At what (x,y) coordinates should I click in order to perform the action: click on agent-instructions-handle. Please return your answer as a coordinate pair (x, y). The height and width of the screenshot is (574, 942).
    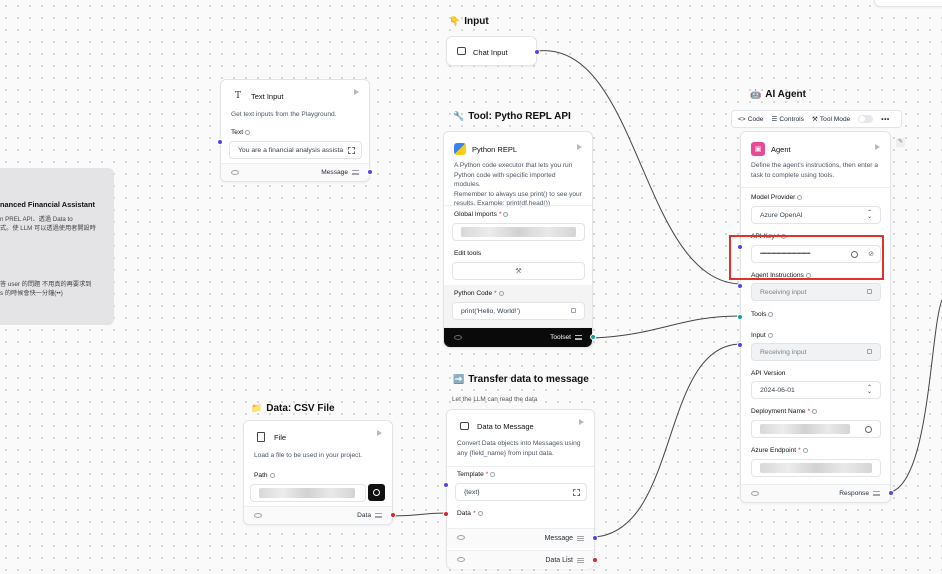
    Looking at the image, I should click on (740, 286).